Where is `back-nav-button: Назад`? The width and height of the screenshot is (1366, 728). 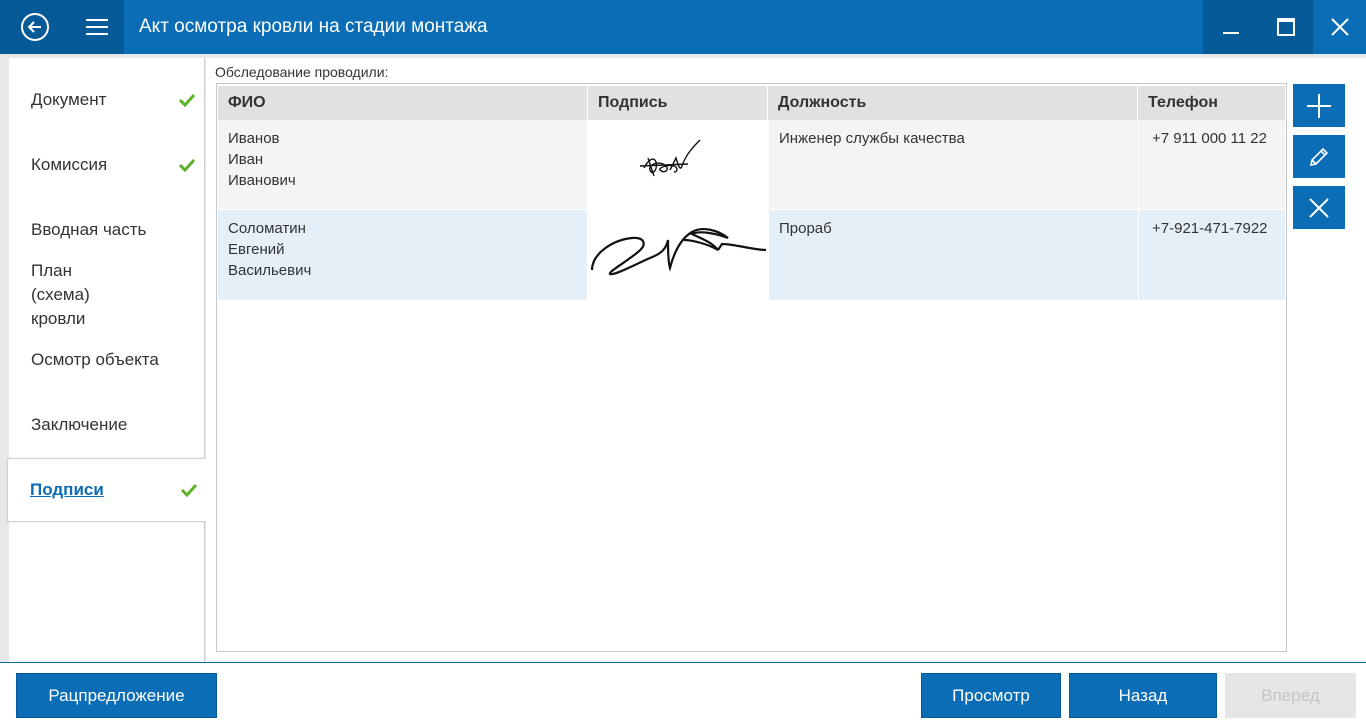
back-nav-button: Назад is located at coordinates (1143, 695).